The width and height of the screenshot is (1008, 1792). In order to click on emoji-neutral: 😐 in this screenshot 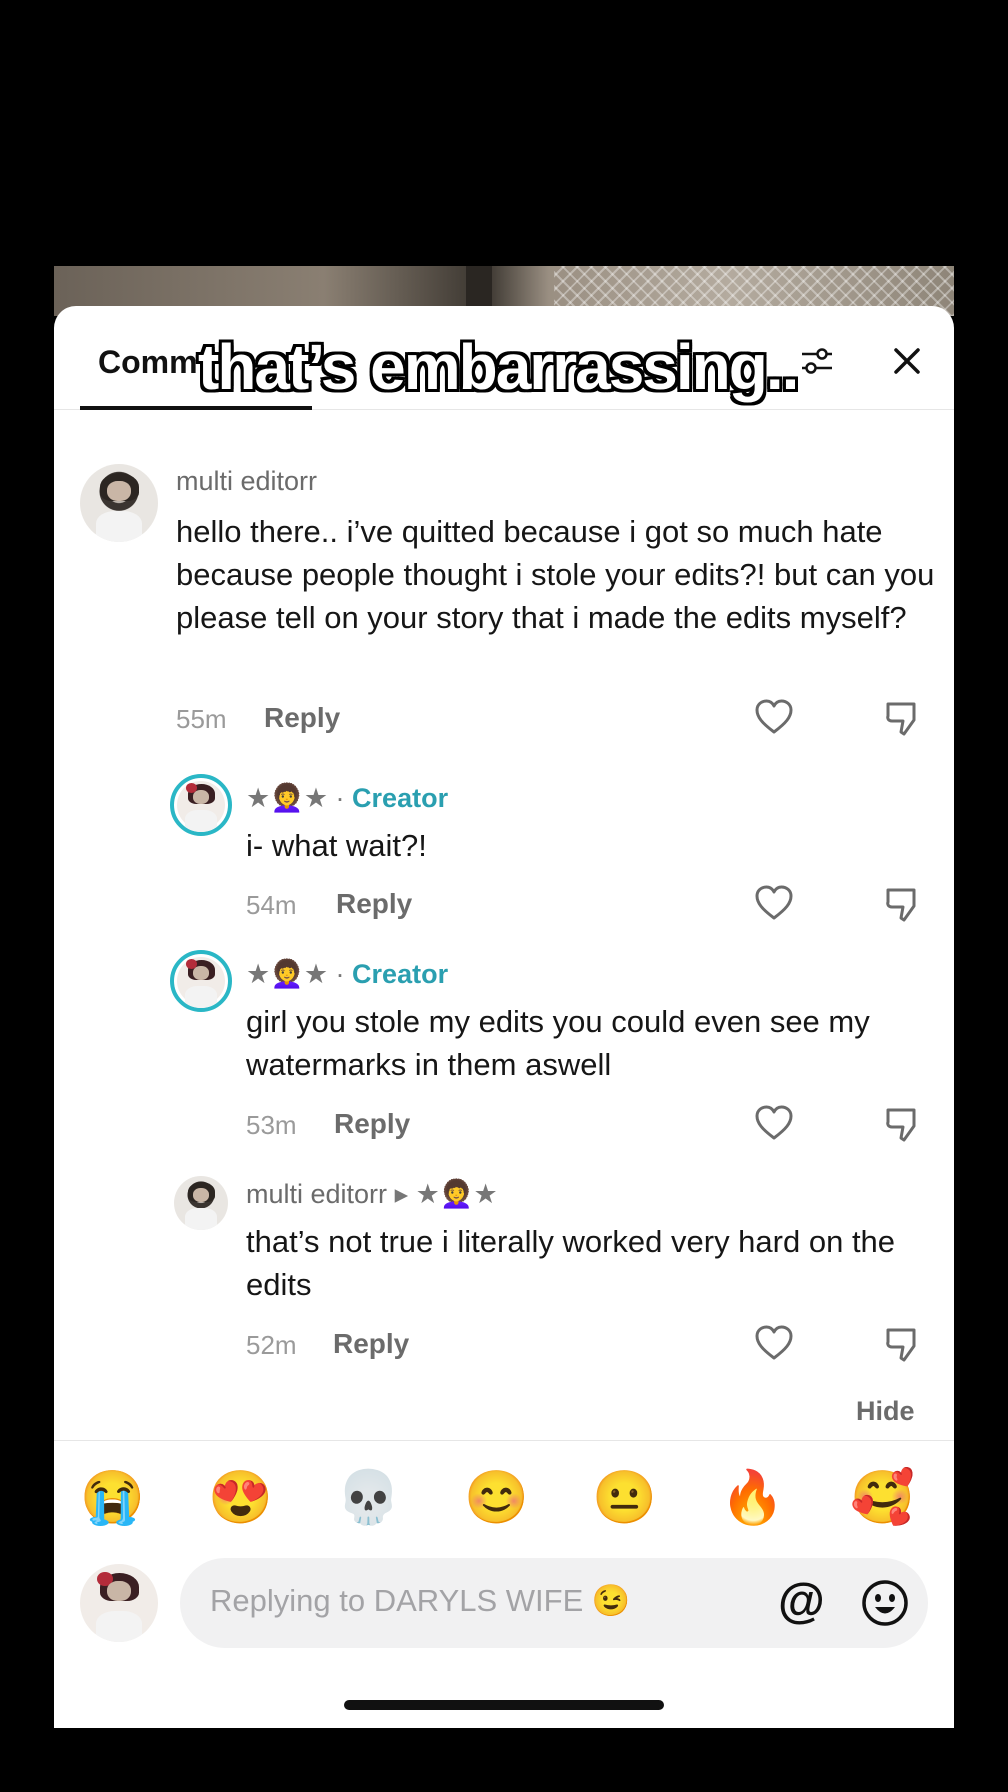, I will do `click(624, 1498)`.